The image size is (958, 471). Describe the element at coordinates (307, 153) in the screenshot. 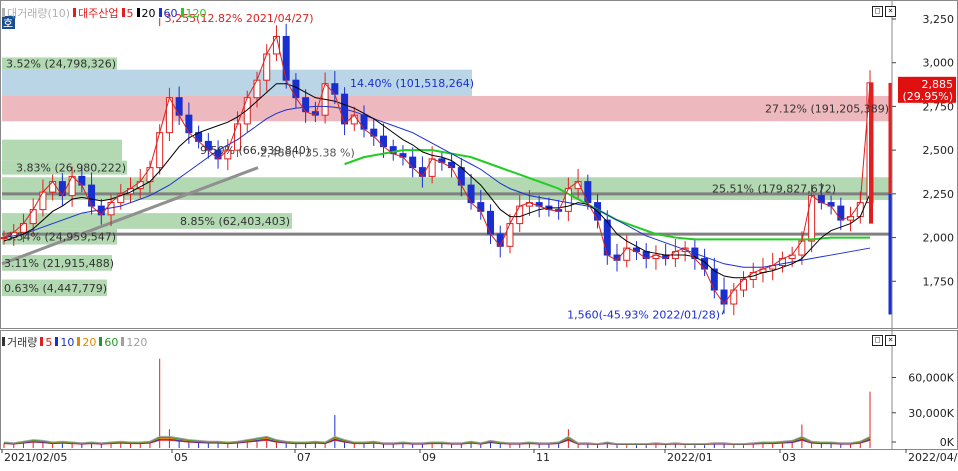

I see `trend-annotation: 2,486(+35.38 %)` at that location.